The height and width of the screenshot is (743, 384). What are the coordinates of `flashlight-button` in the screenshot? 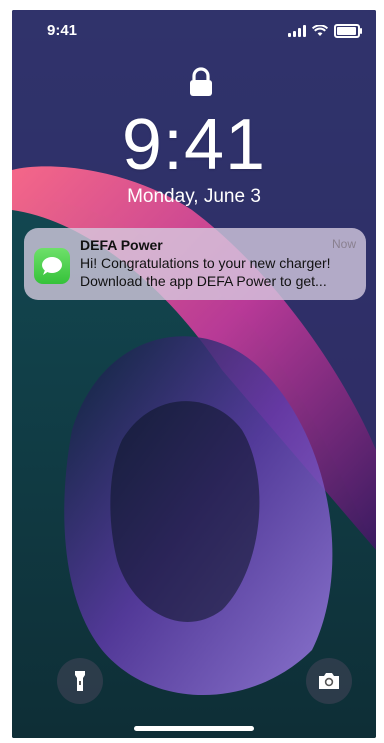 It's located at (80, 681).